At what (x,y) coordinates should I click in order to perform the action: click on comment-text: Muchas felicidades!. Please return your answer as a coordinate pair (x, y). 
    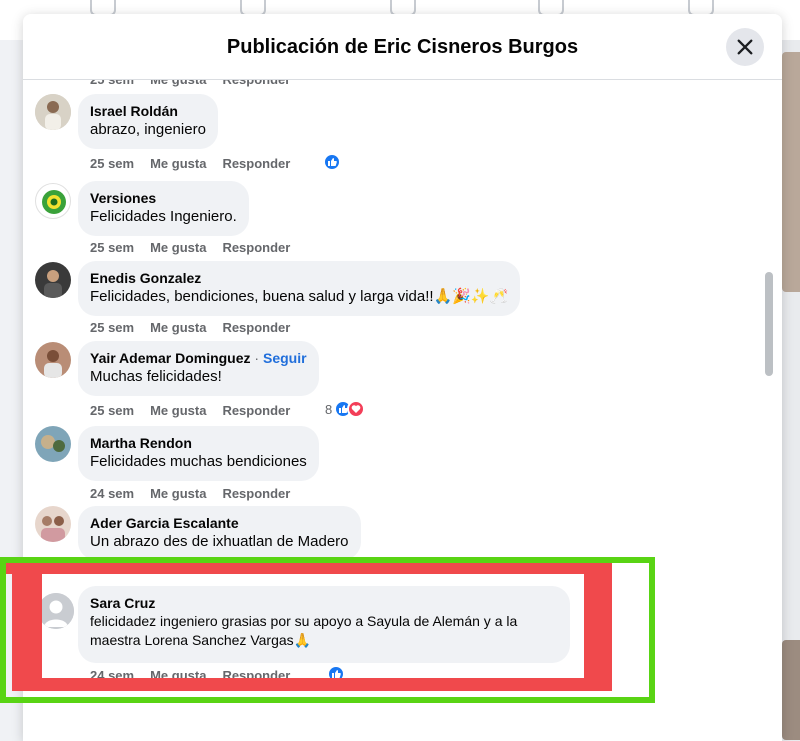
    Looking at the image, I should click on (156, 376).